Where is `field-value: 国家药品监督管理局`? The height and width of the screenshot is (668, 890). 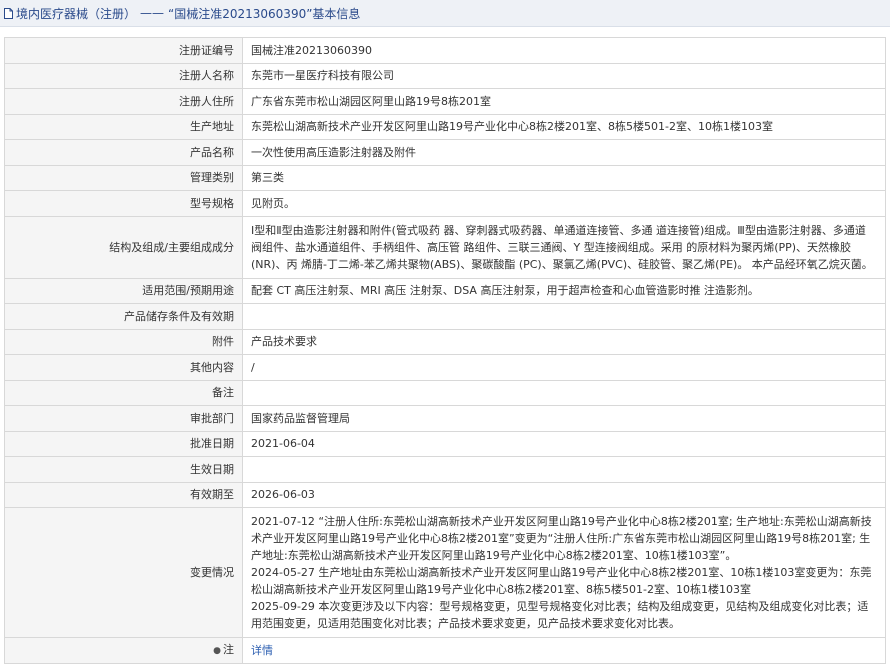
field-value: 国家药品监督管理局 is located at coordinates (564, 418).